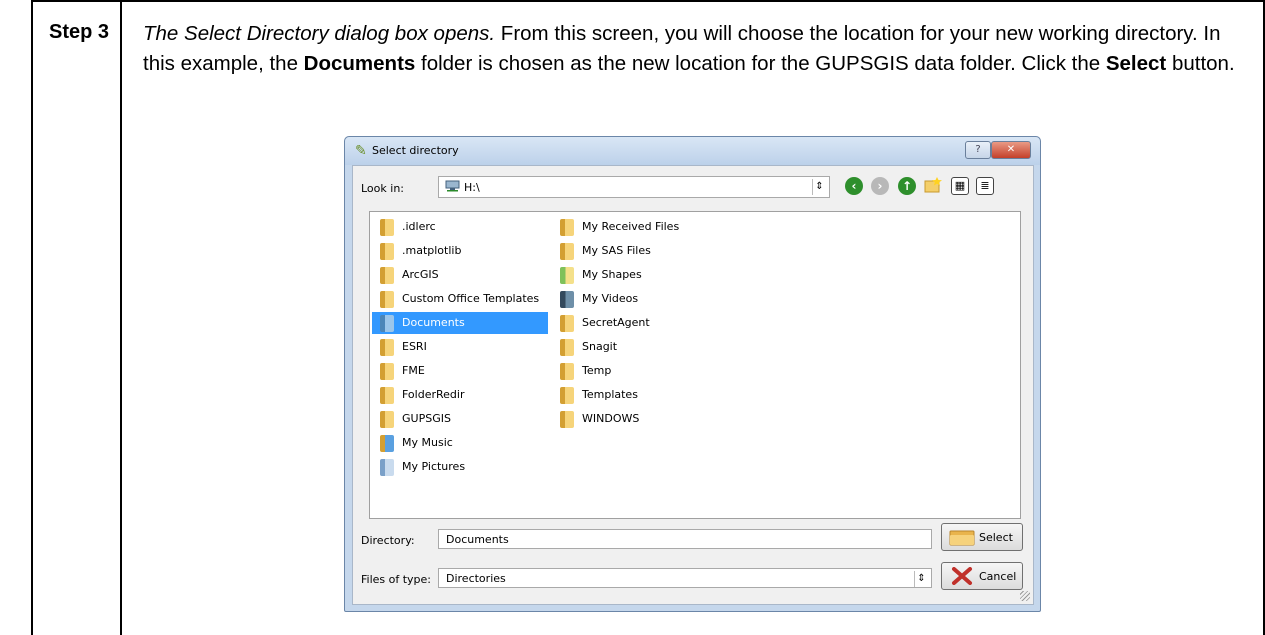 This screenshot has width=1265, height=635. I want to click on list-item: My Pictures, so click(460, 467).